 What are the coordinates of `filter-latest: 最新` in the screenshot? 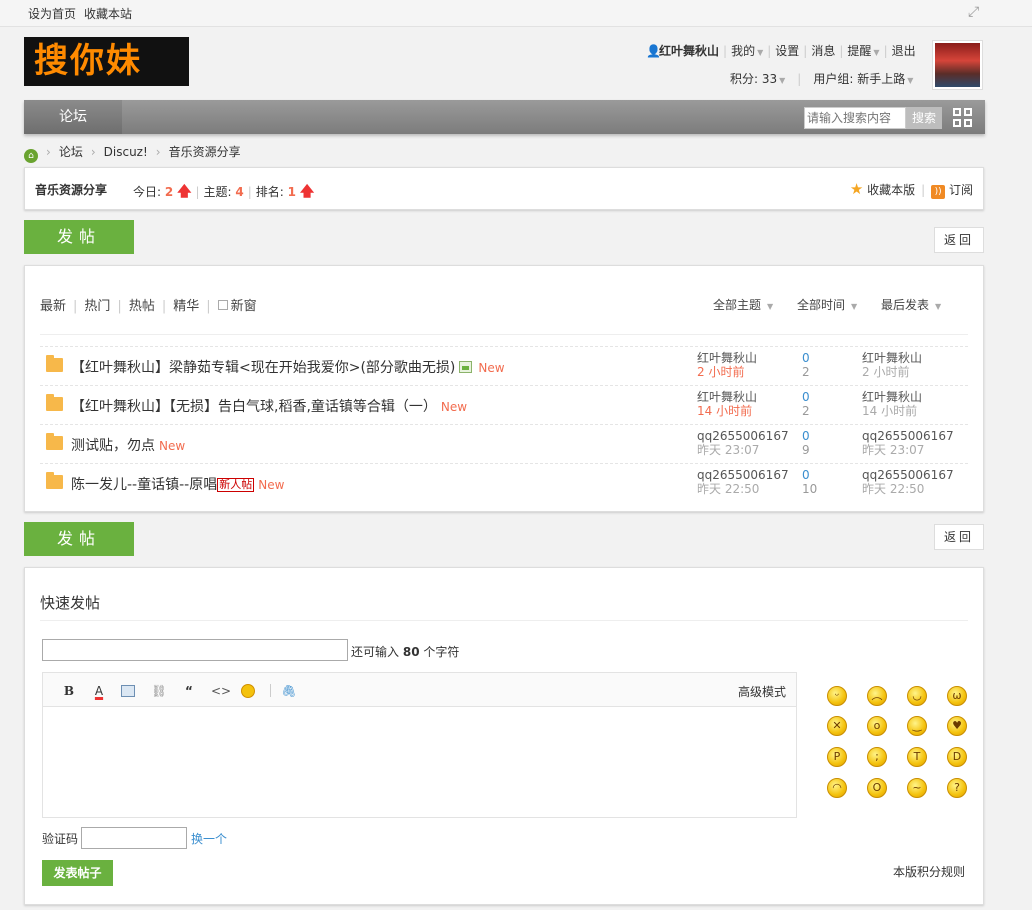 It's located at (53, 306).